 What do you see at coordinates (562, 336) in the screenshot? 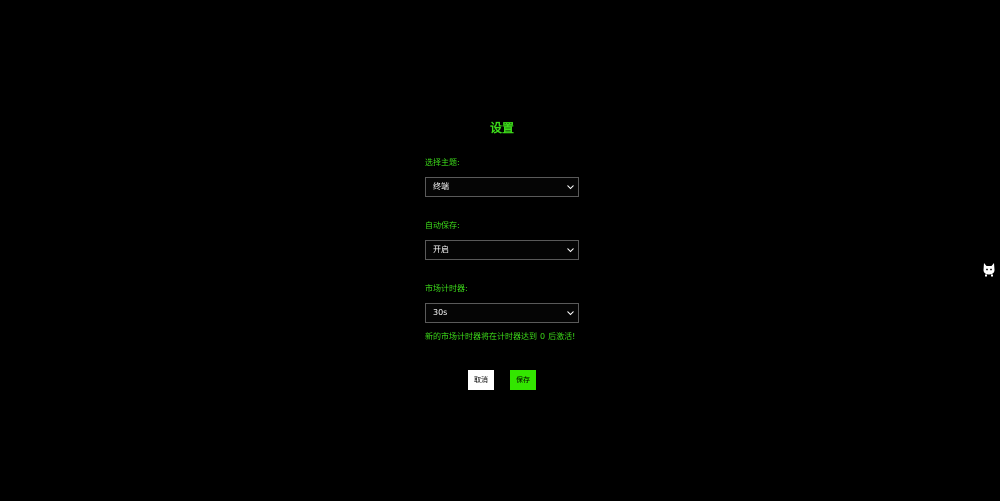
I see `hint-suffix: 后激活!` at bounding box center [562, 336].